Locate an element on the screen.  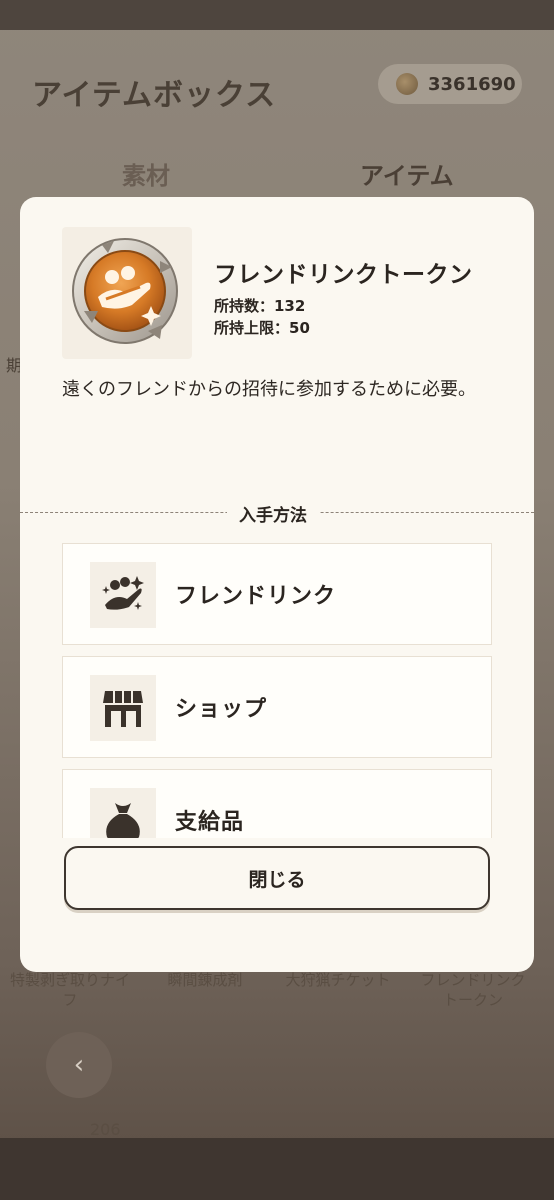
coin-amount: 3361690 is located at coordinates (472, 84).